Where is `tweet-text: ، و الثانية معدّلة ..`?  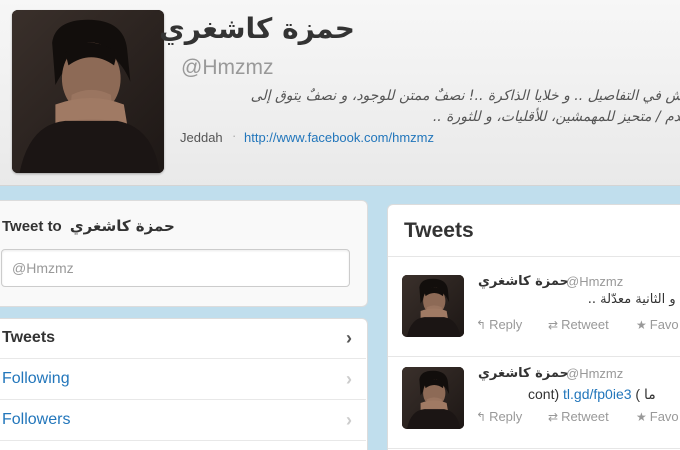 tweet-text: ، و الثانية معدّلة .. is located at coordinates (633, 299).